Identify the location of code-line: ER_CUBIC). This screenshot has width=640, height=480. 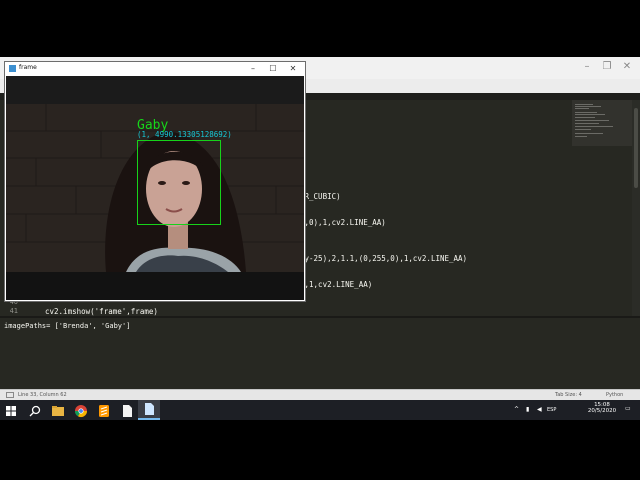
(320, 196).